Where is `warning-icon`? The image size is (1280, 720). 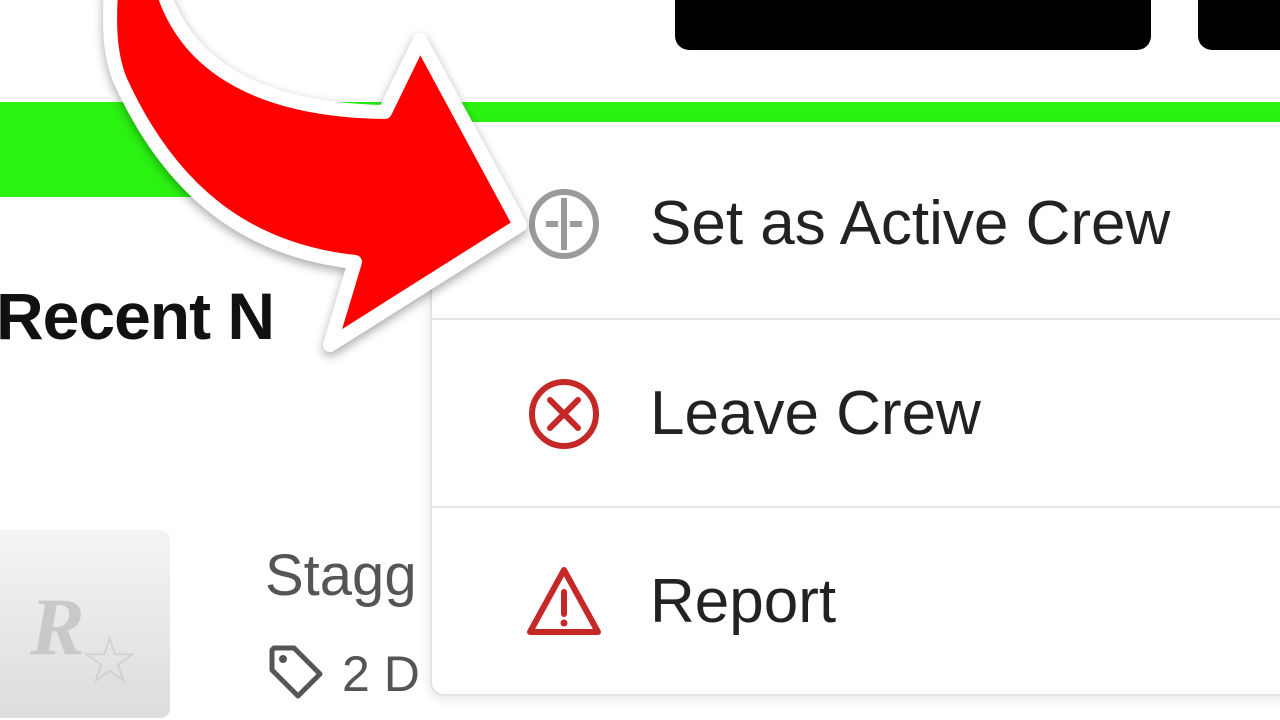 warning-icon is located at coordinates (564, 601).